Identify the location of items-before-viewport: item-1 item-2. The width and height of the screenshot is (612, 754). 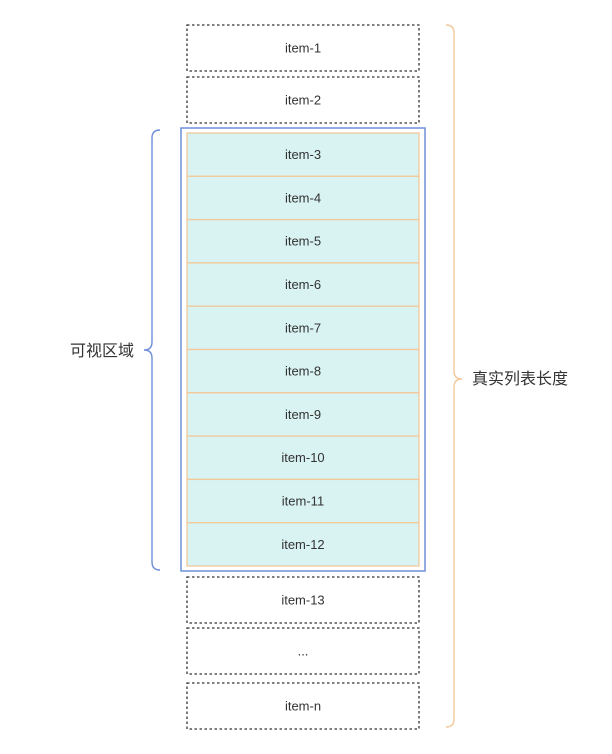
(303, 74).